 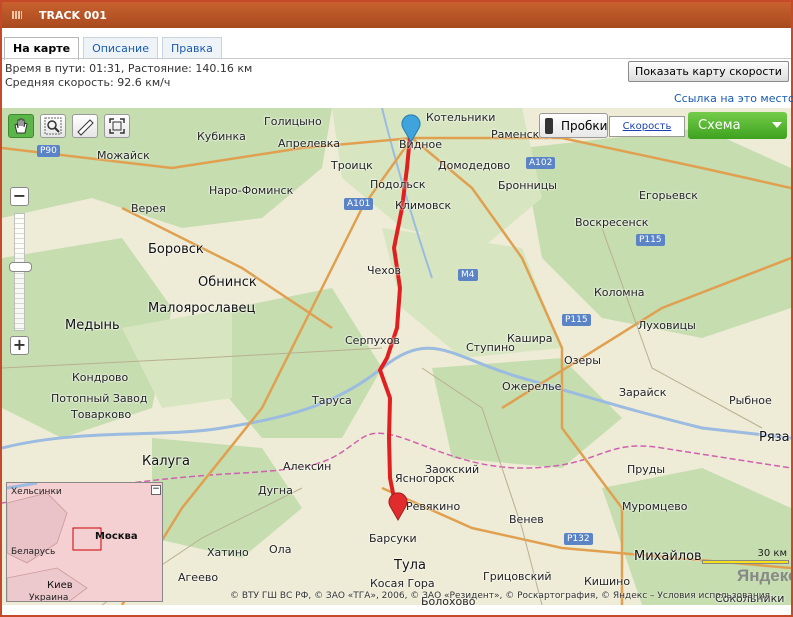 I want to click on traffic-button: Пробки, so click(x=573, y=125).